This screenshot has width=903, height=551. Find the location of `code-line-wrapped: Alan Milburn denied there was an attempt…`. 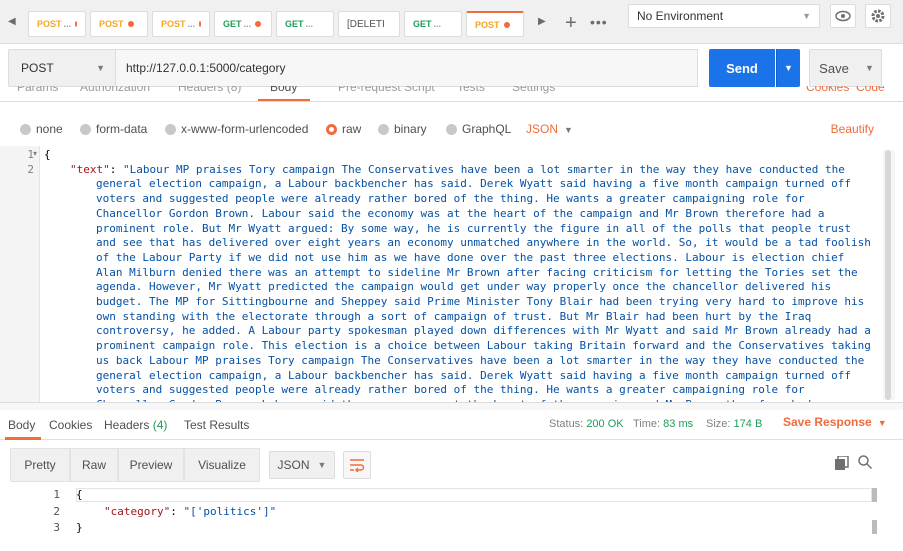

code-line-wrapped: Alan Milburn denied there was an attempt… is located at coordinates (477, 272).